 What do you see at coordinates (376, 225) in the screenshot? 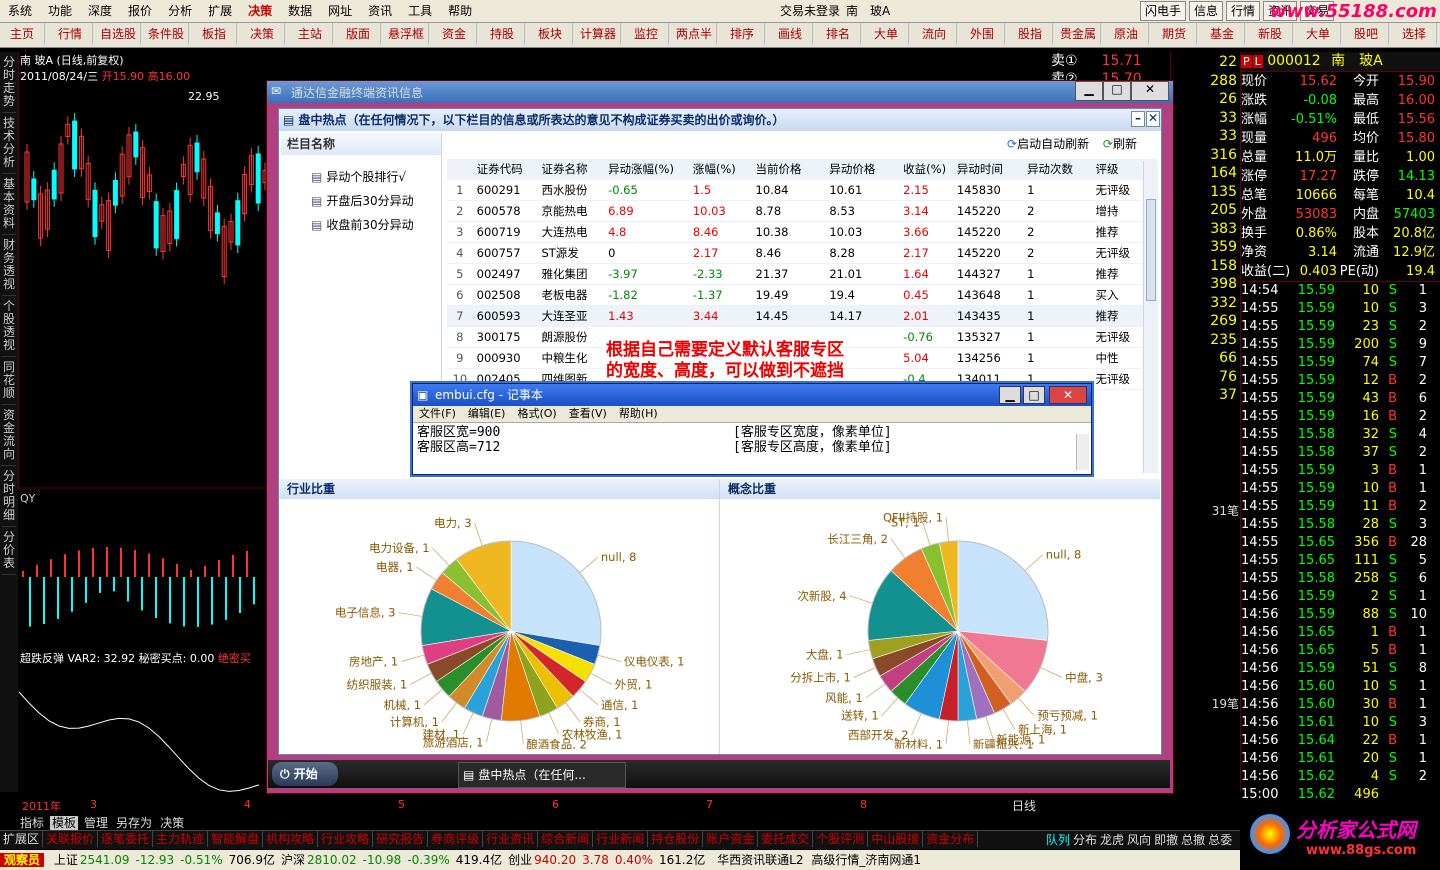
I see `nav-item-2: ▤ 收盘前30分异动` at bounding box center [376, 225].